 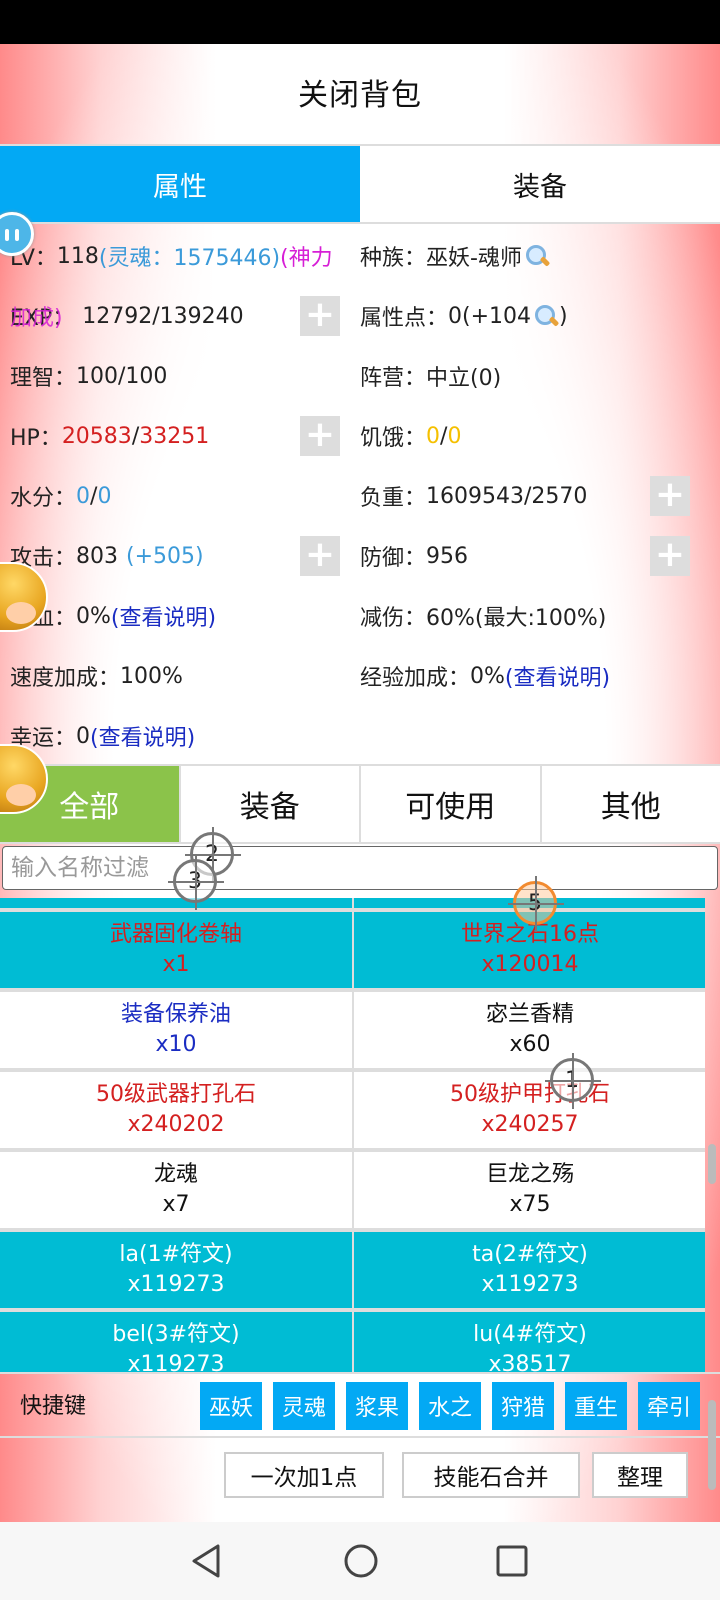 I want to click on recents-icon, so click(x=512, y=1561).